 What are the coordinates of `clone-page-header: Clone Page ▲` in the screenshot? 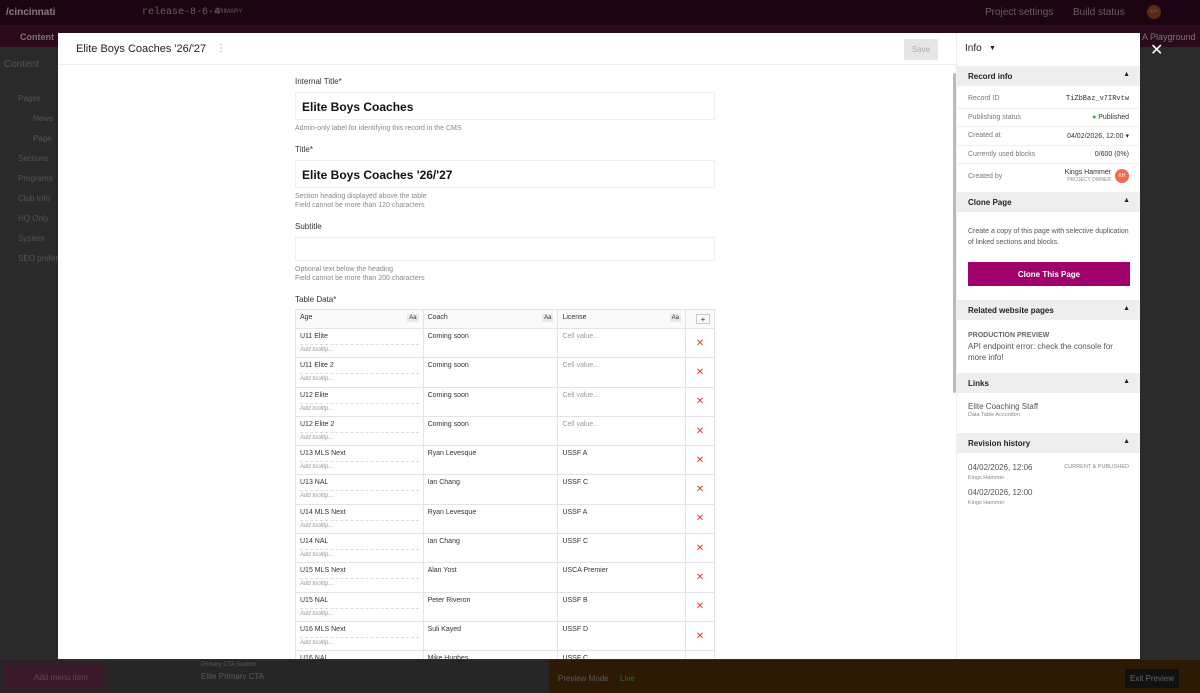 It's located at (1048, 202).